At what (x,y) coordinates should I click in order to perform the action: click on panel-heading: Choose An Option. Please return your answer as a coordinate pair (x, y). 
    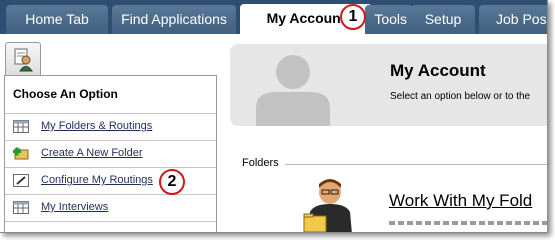
    Looking at the image, I should click on (110, 95).